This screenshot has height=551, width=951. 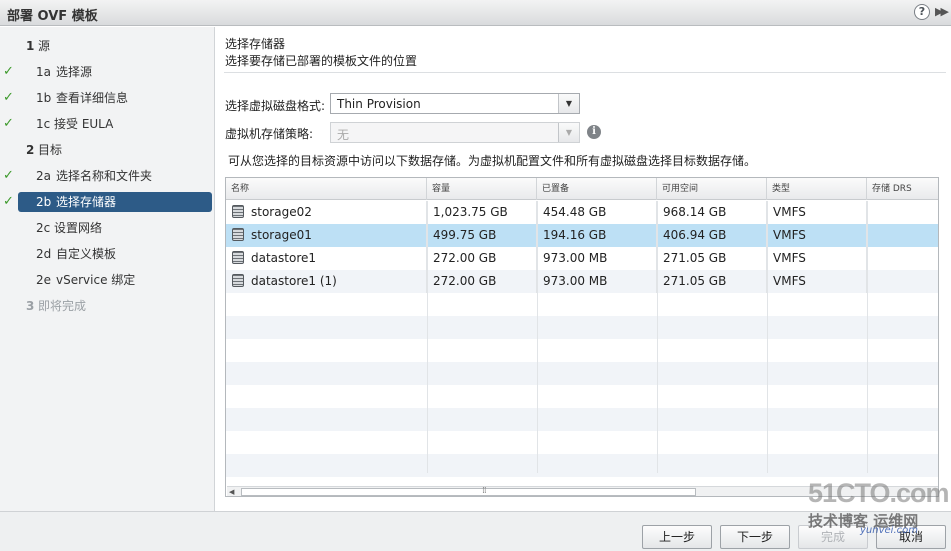 I want to click on datastore-capacity: 272.00 GB, so click(x=482, y=258).